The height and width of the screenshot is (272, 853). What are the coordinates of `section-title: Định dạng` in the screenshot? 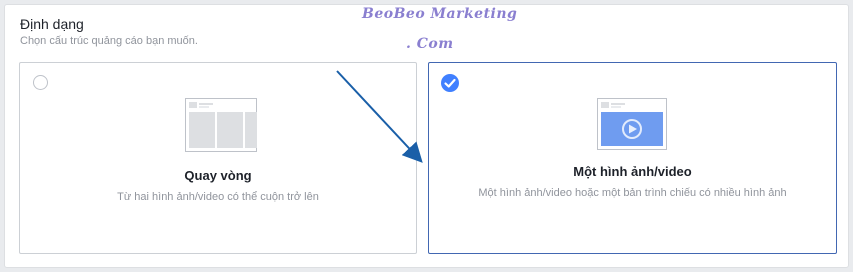 It's located at (52, 24).